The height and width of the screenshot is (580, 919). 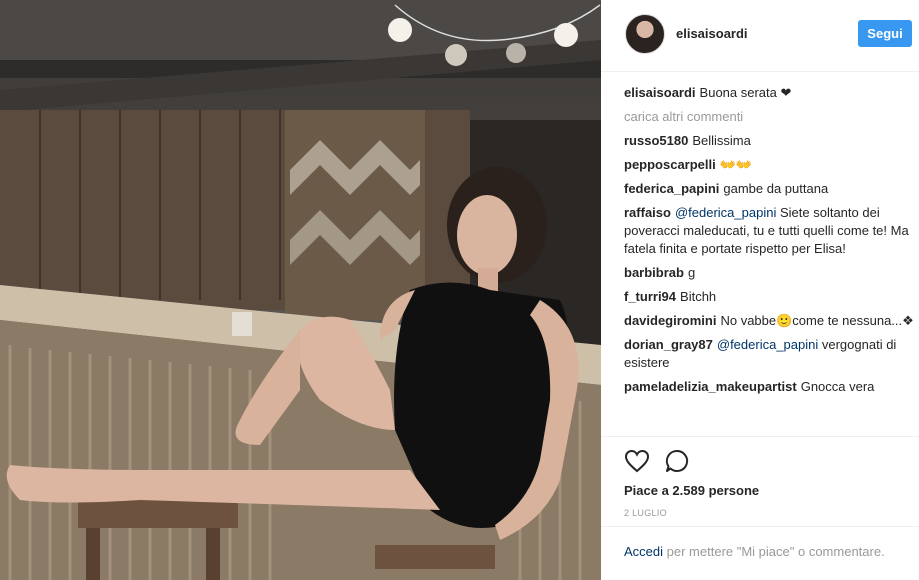 I want to click on caption-text: Buona serata ❤, so click(x=745, y=92).